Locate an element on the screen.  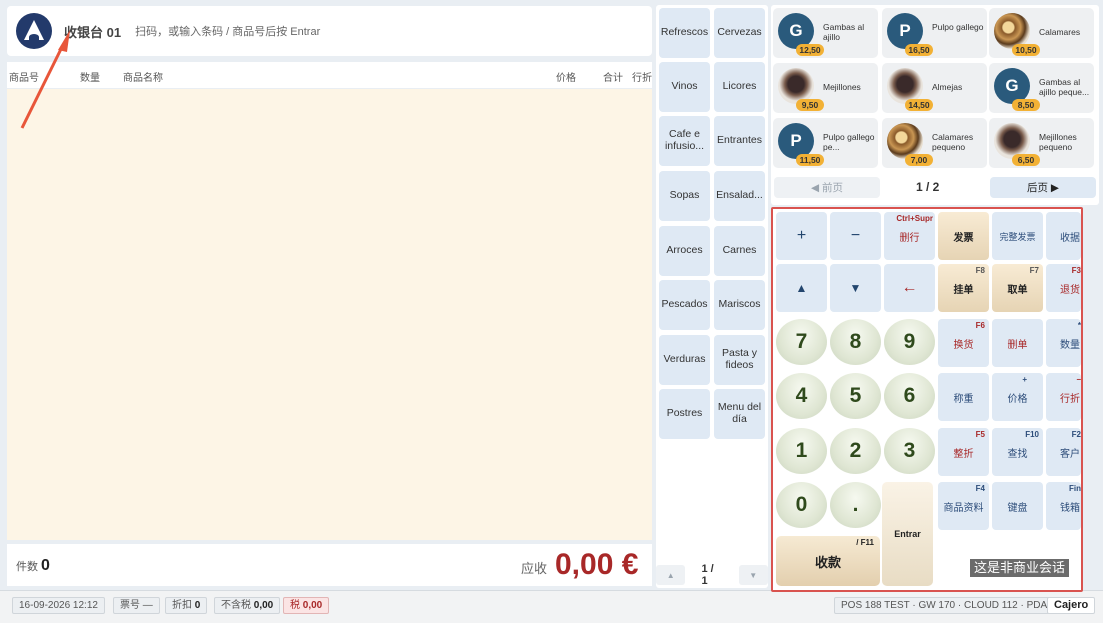
delete-line-shortcut: Ctrl+Supr is located at coordinates (914, 218).